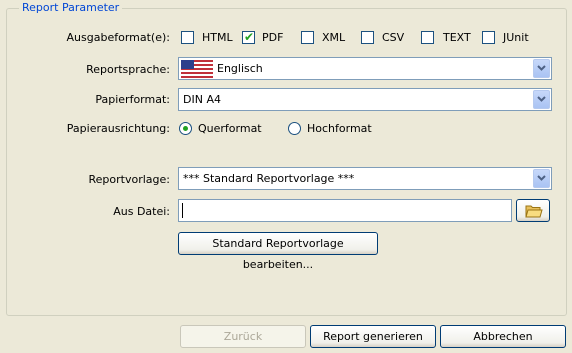  I want to click on checkmark-icon: ✔, so click(249, 37).